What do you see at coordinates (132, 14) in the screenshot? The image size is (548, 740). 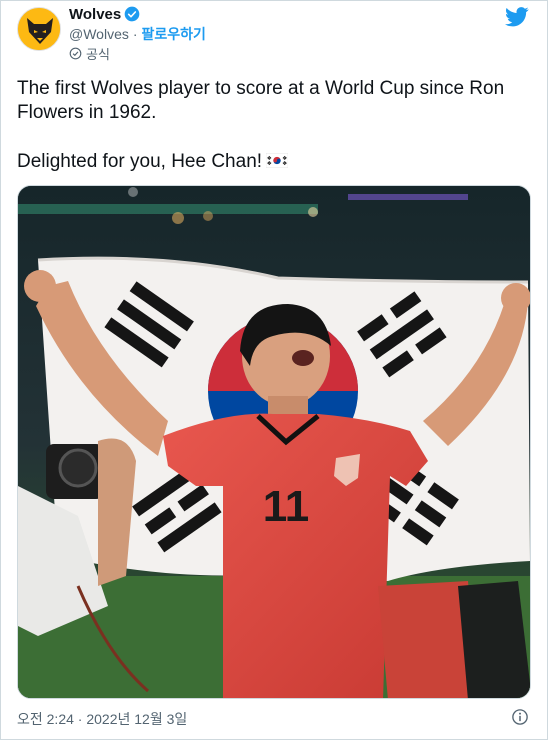 I see `verified-badge-icon` at bounding box center [132, 14].